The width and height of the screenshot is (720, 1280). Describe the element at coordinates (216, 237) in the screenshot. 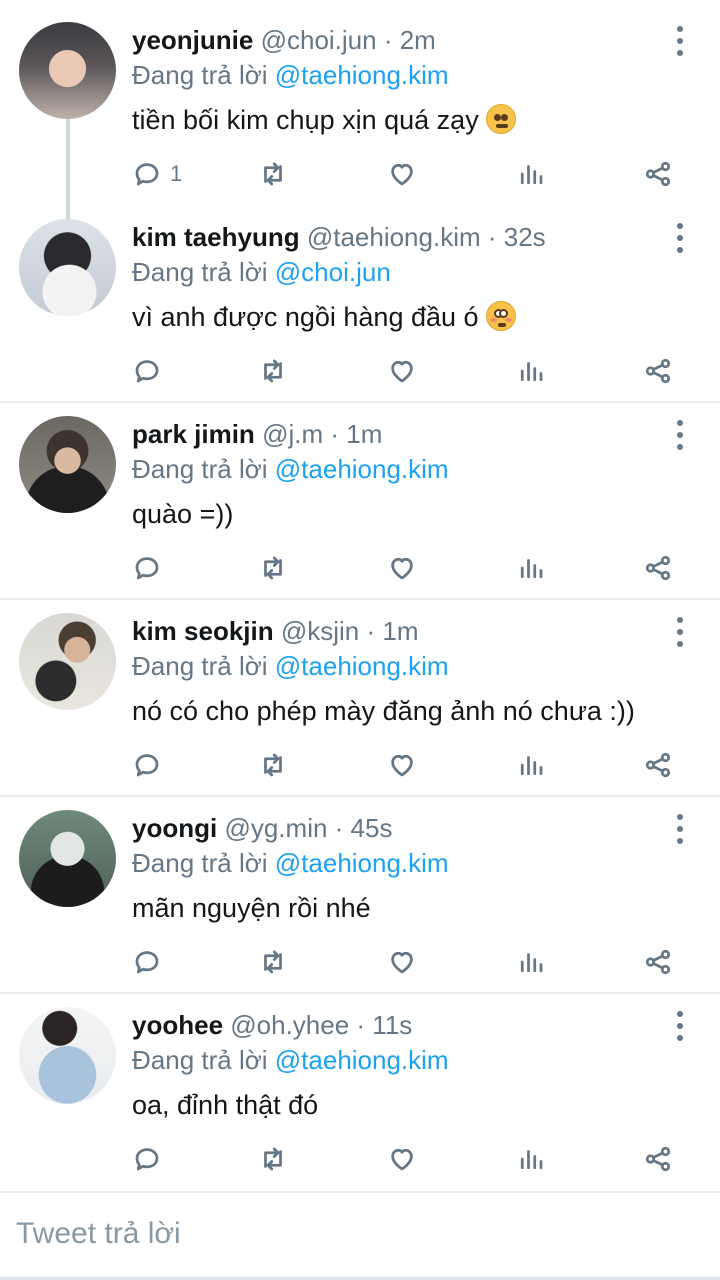

I see `display-name: kim taehyung` at that location.